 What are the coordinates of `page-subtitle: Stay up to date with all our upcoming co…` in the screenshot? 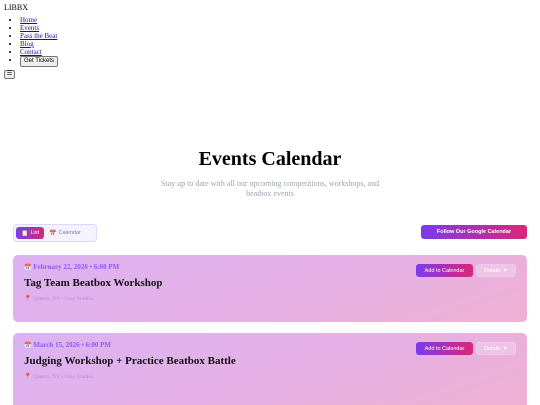 It's located at (270, 188).